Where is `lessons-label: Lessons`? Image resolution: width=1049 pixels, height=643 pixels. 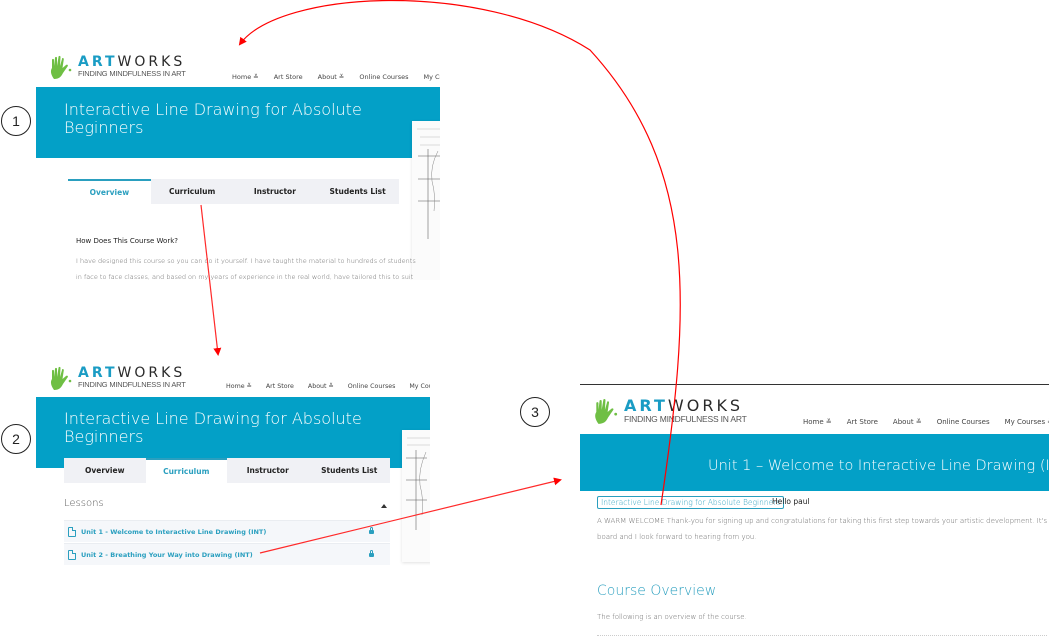
lessons-label: Lessons is located at coordinates (84, 503).